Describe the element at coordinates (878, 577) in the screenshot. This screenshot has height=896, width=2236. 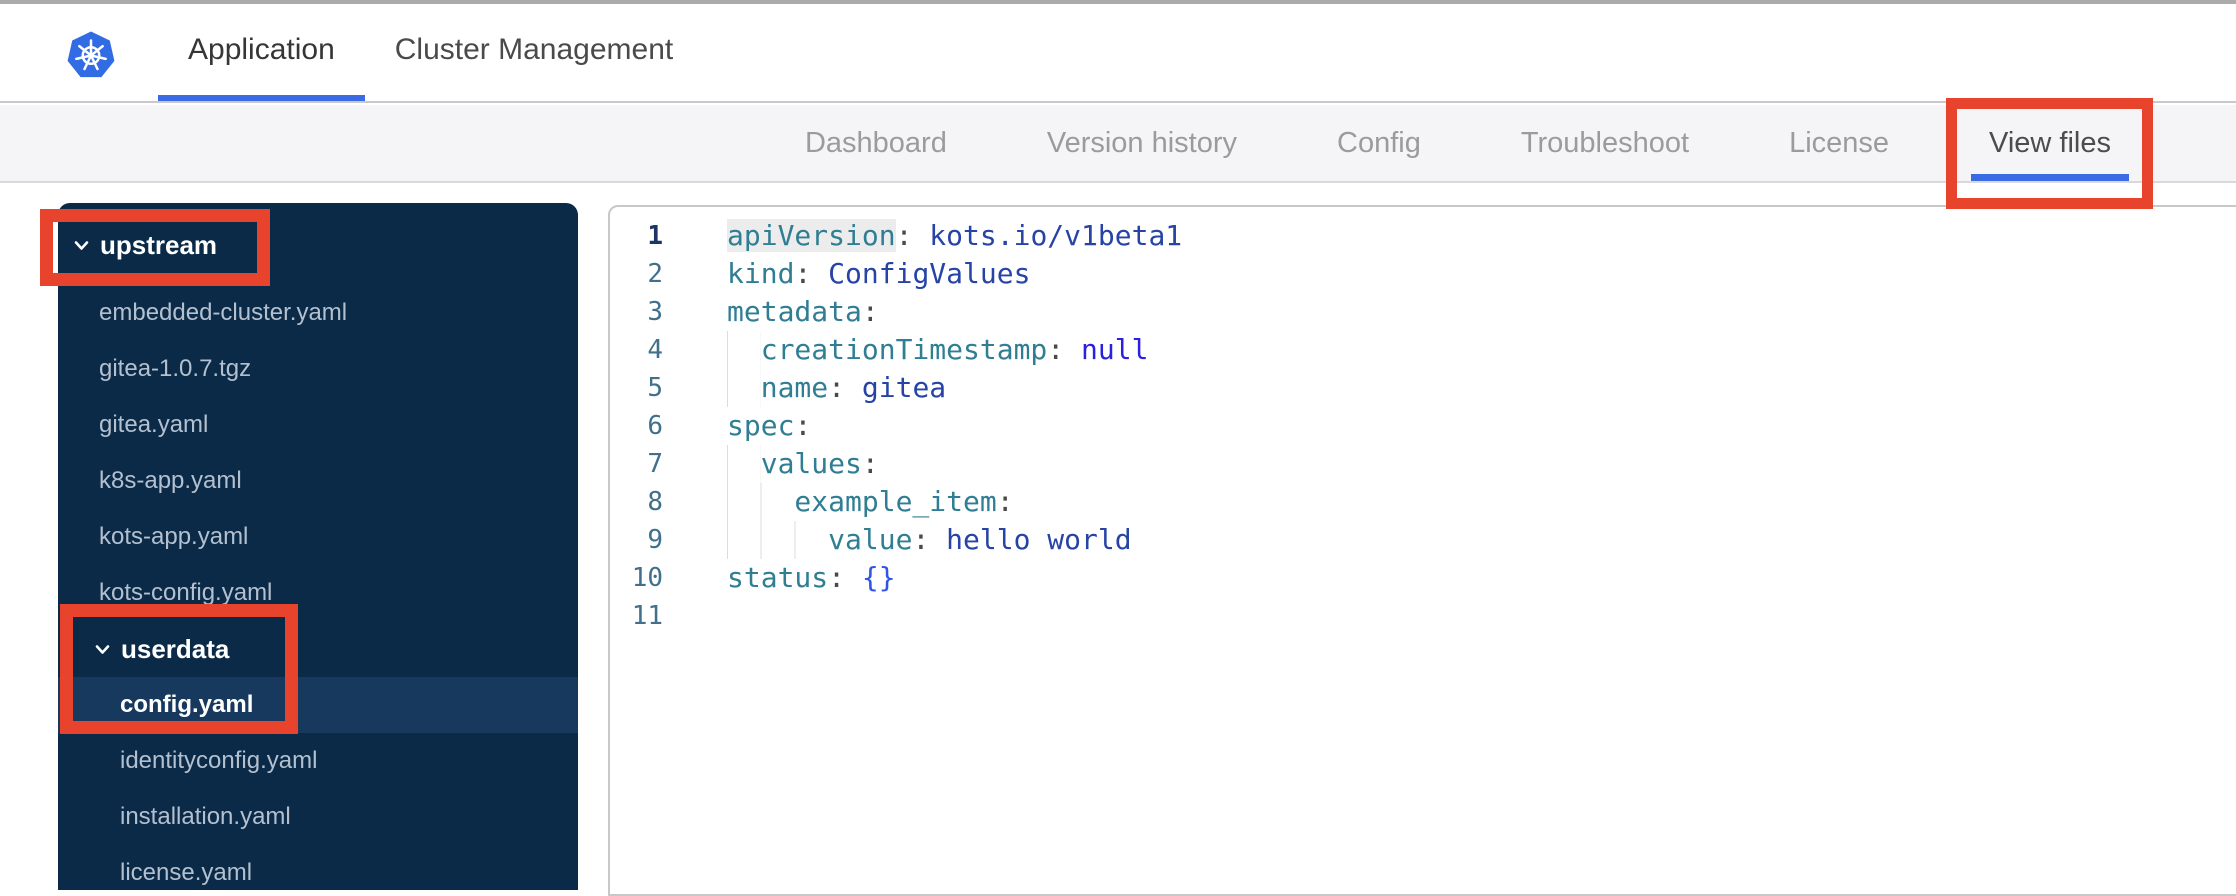
I see `yaml-token-brace: {}` at that location.